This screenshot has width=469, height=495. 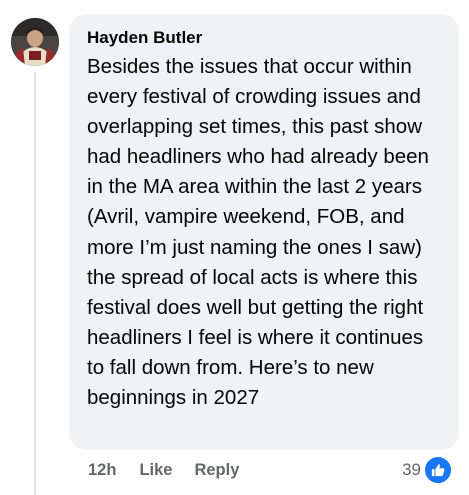 I want to click on avatar-photo, so click(x=35, y=42).